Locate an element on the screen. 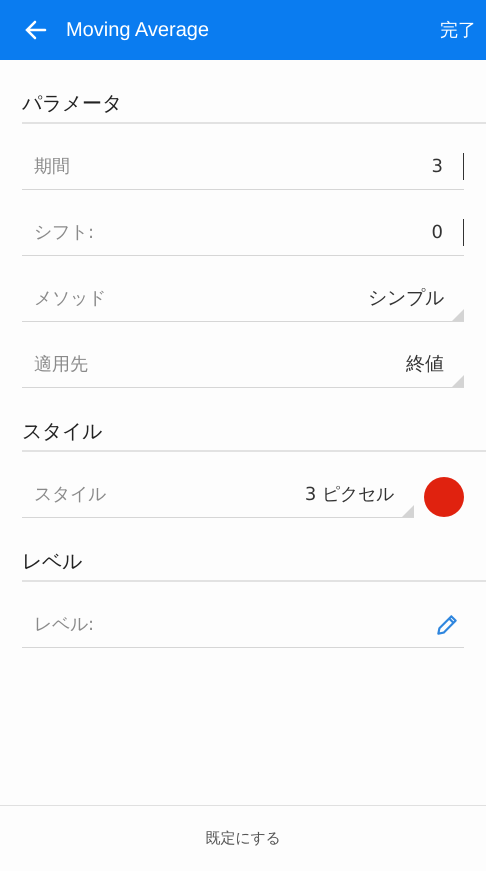  reset-defaults-button: 既定にする is located at coordinates (243, 838).